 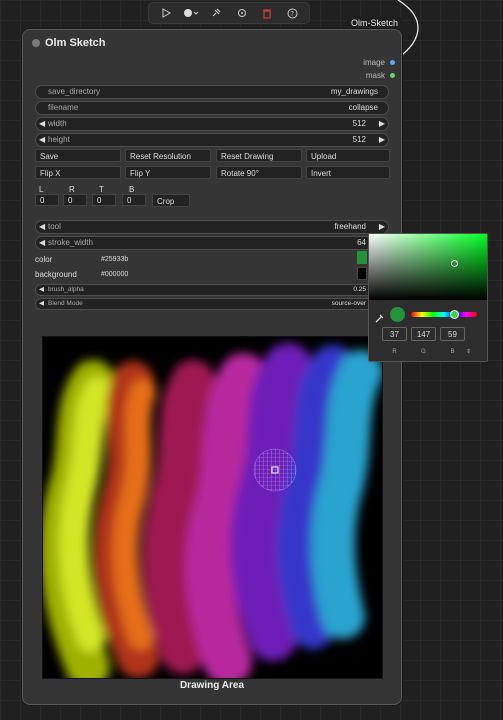 I want to click on save-button: Save, so click(x=78, y=155).